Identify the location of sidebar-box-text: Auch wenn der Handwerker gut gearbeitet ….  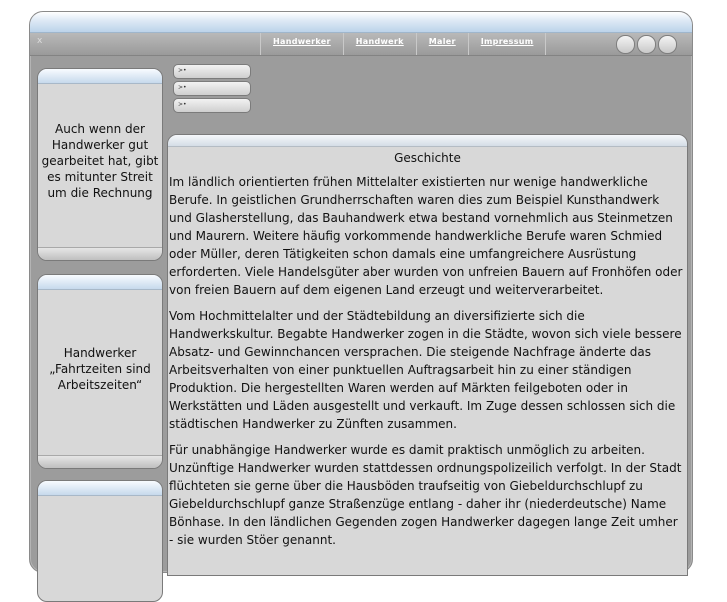
(100, 161).